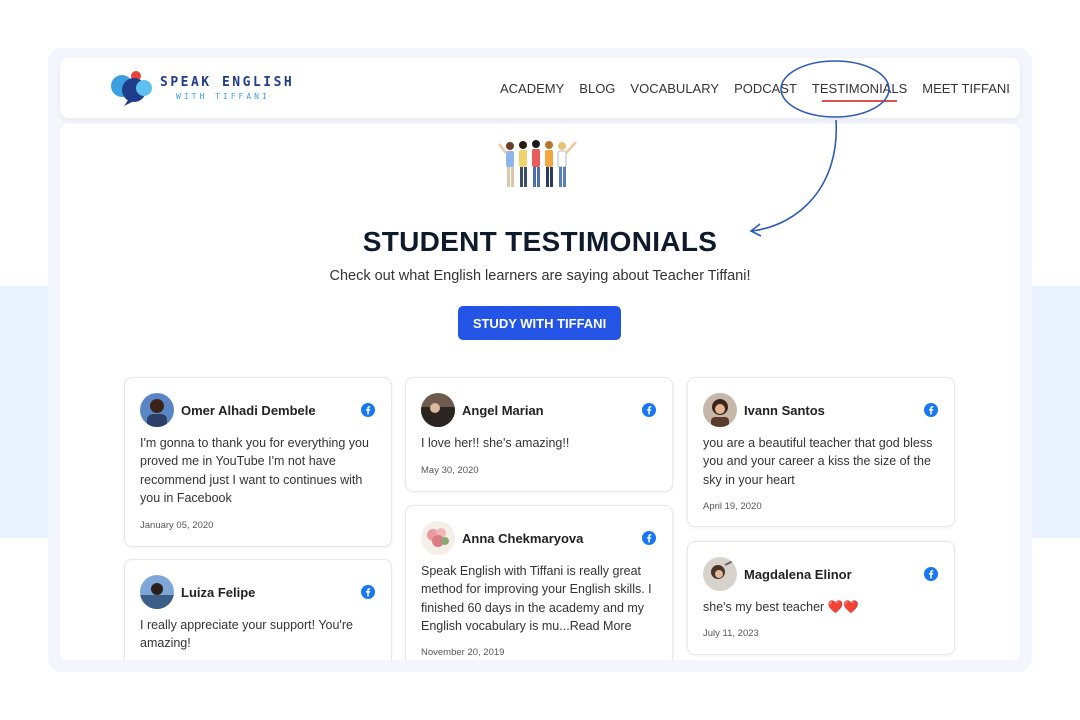 Image resolution: width=1080 pixels, height=720 pixels. What do you see at coordinates (223, 96) in the screenshot?
I see `logo-subtitle: WITH TIFFANI` at bounding box center [223, 96].